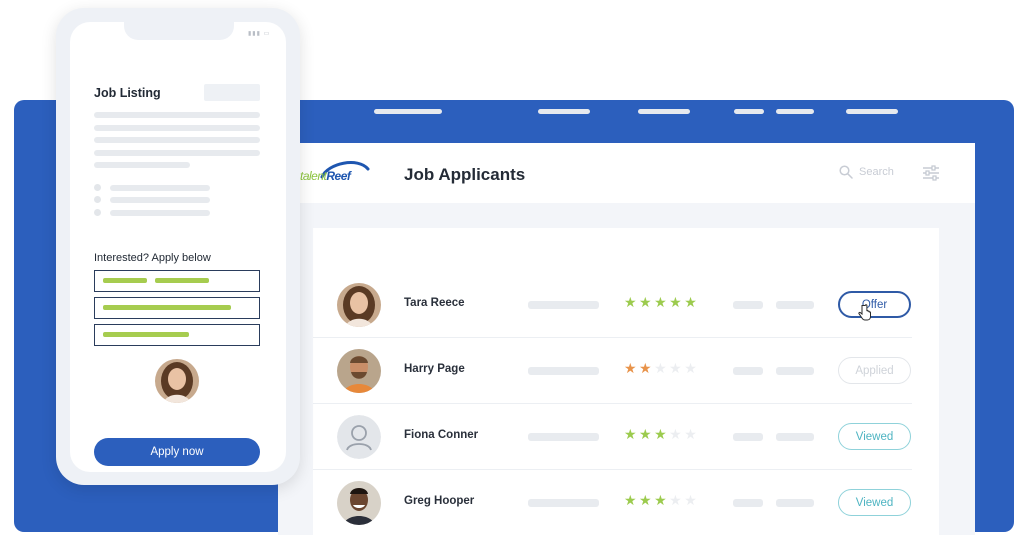 This screenshot has width=1024, height=535. I want to click on window-header: talentReef Job Applicants Search, so click(626, 173).